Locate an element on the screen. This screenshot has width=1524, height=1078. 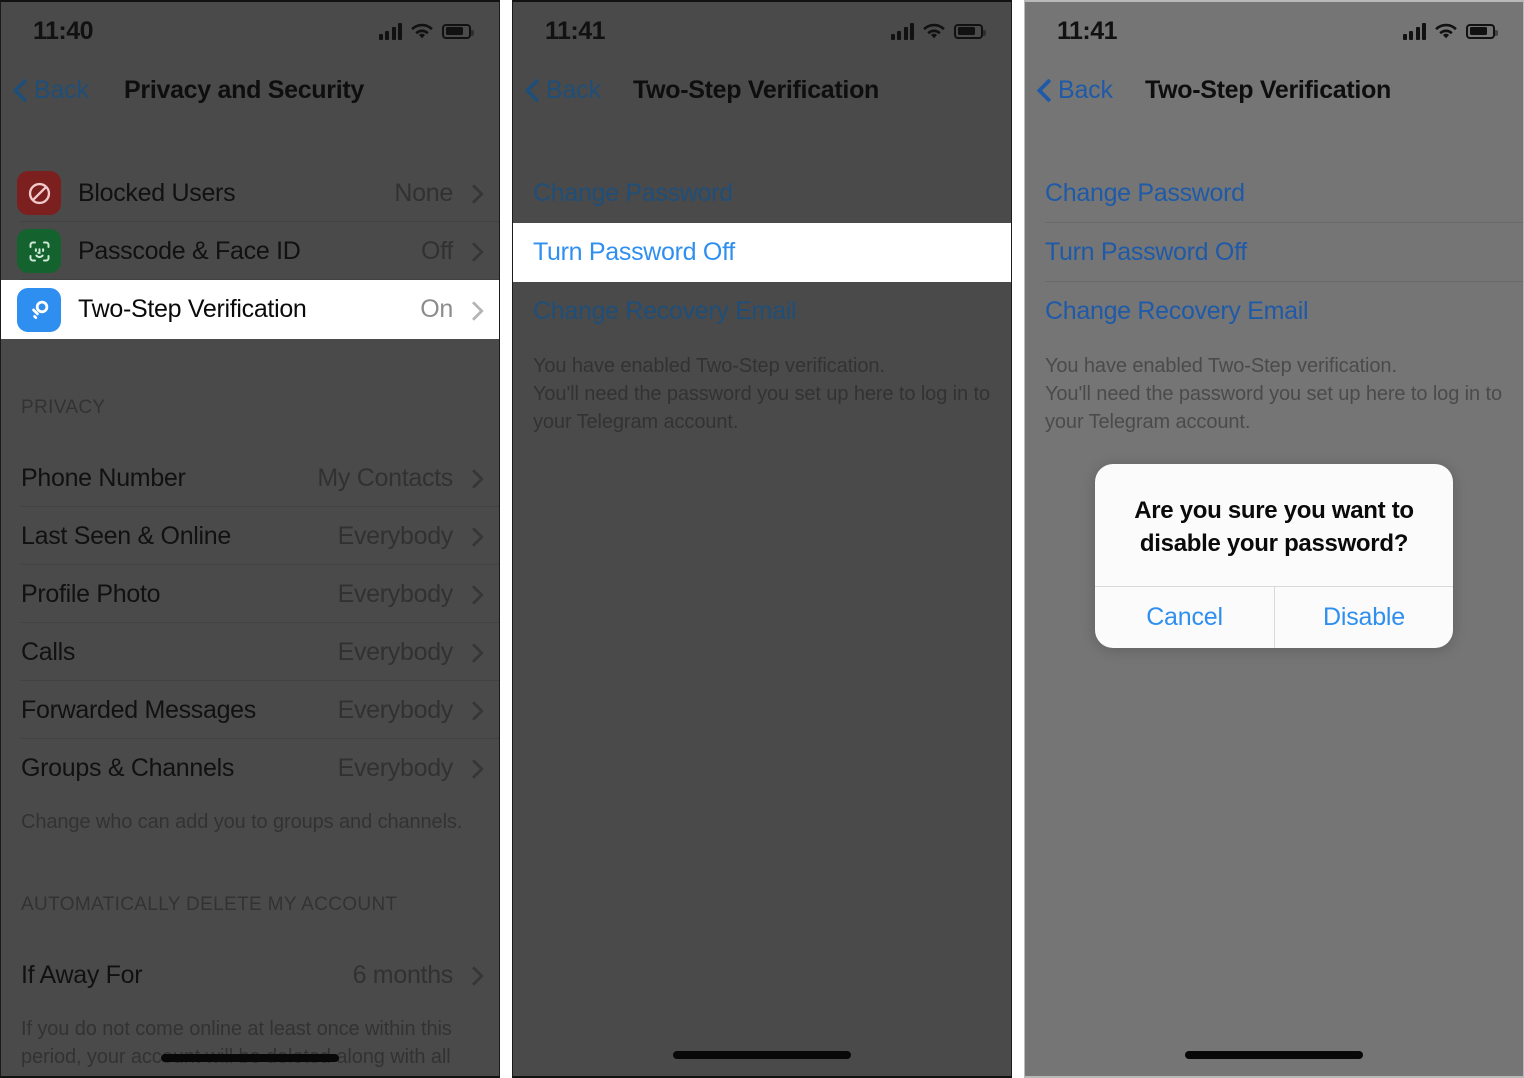
block-icon is located at coordinates (39, 193).